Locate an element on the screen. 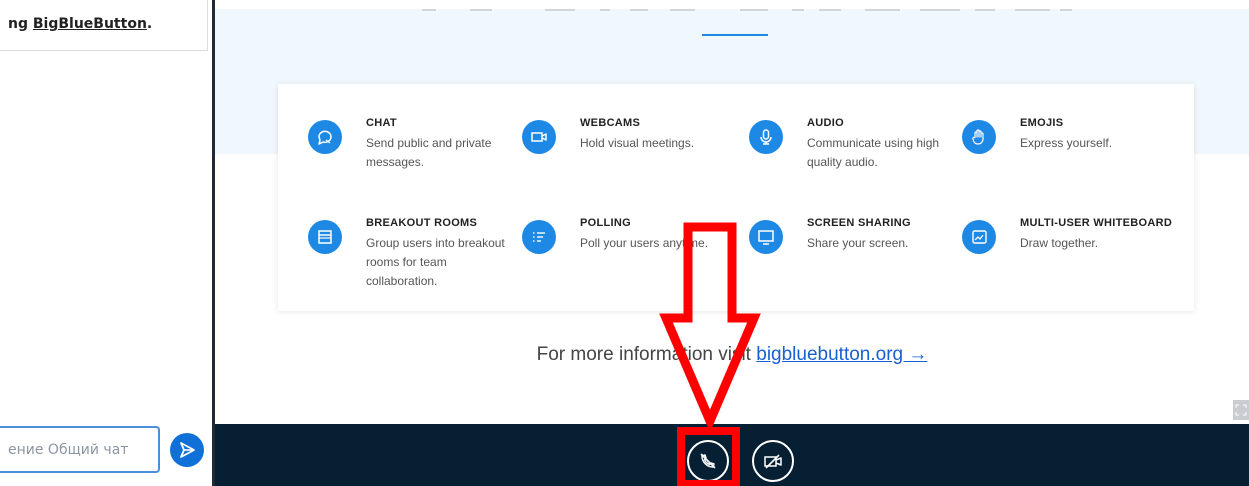  hand-icon is located at coordinates (979, 137).